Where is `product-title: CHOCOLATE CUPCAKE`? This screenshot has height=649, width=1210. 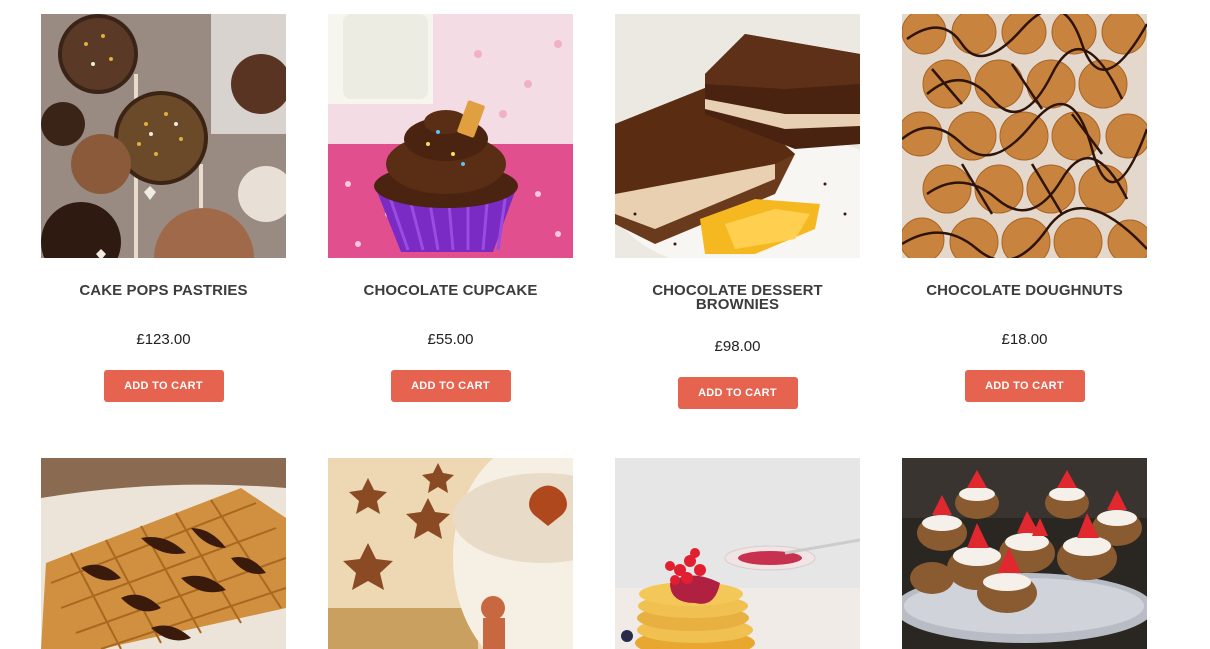 product-title: CHOCOLATE CUPCAKE is located at coordinates (450, 290).